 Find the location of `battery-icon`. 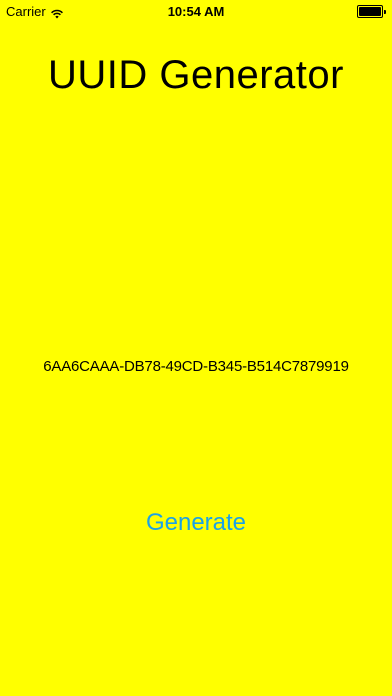

battery-icon is located at coordinates (371, 11).